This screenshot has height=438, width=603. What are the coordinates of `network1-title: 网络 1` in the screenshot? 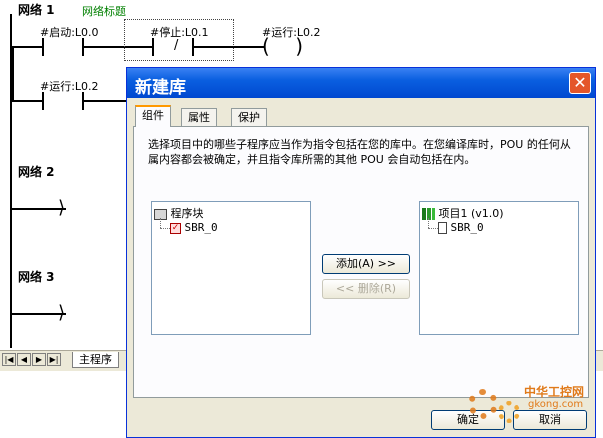 It's located at (36, 10).